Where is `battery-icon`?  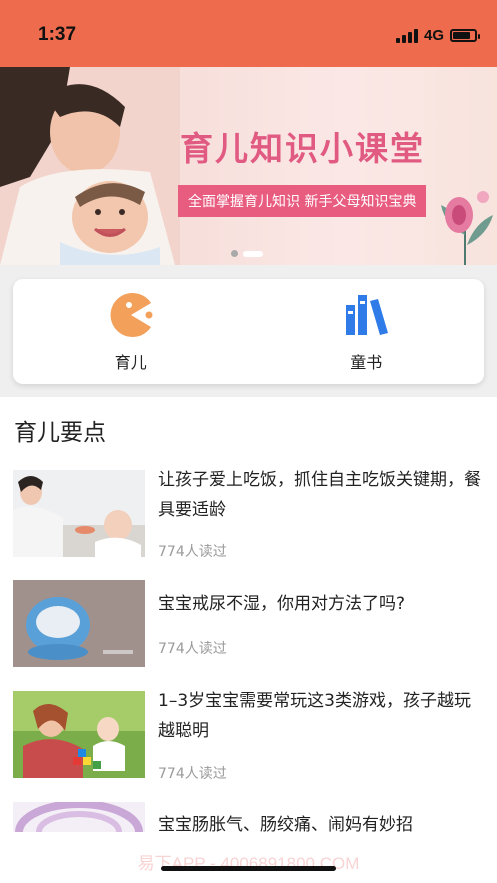
battery-icon is located at coordinates (465, 35).